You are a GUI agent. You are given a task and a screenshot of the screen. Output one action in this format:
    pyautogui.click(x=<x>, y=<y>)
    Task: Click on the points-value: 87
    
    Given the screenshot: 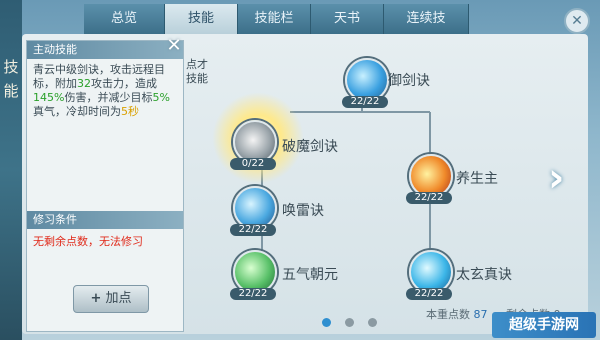 What is the action you would take?
    pyautogui.click(x=480, y=314)
    